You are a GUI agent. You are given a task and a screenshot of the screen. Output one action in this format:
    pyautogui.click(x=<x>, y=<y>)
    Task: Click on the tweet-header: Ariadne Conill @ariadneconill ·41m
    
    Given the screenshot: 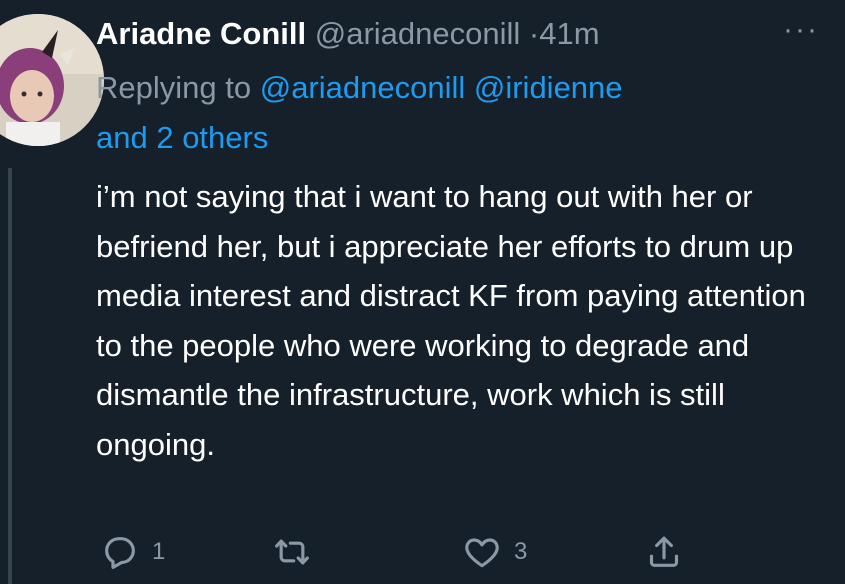 What is the action you would take?
    pyautogui.click(x=460, y=34)
    